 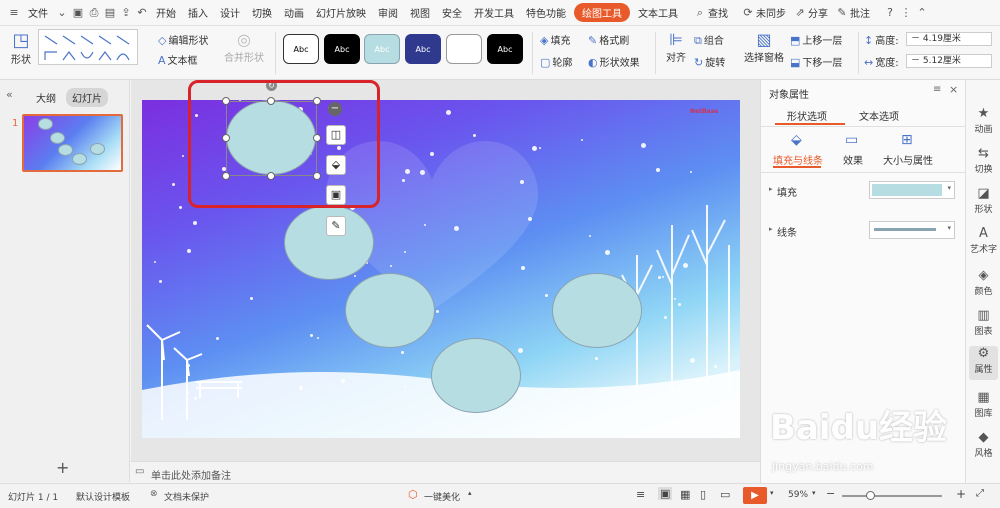 What do you see at coordinates (614, 61) in the screenshot?
I see `shape-effect-button: ◐ 形状效果` at bounding box center [614, 61].